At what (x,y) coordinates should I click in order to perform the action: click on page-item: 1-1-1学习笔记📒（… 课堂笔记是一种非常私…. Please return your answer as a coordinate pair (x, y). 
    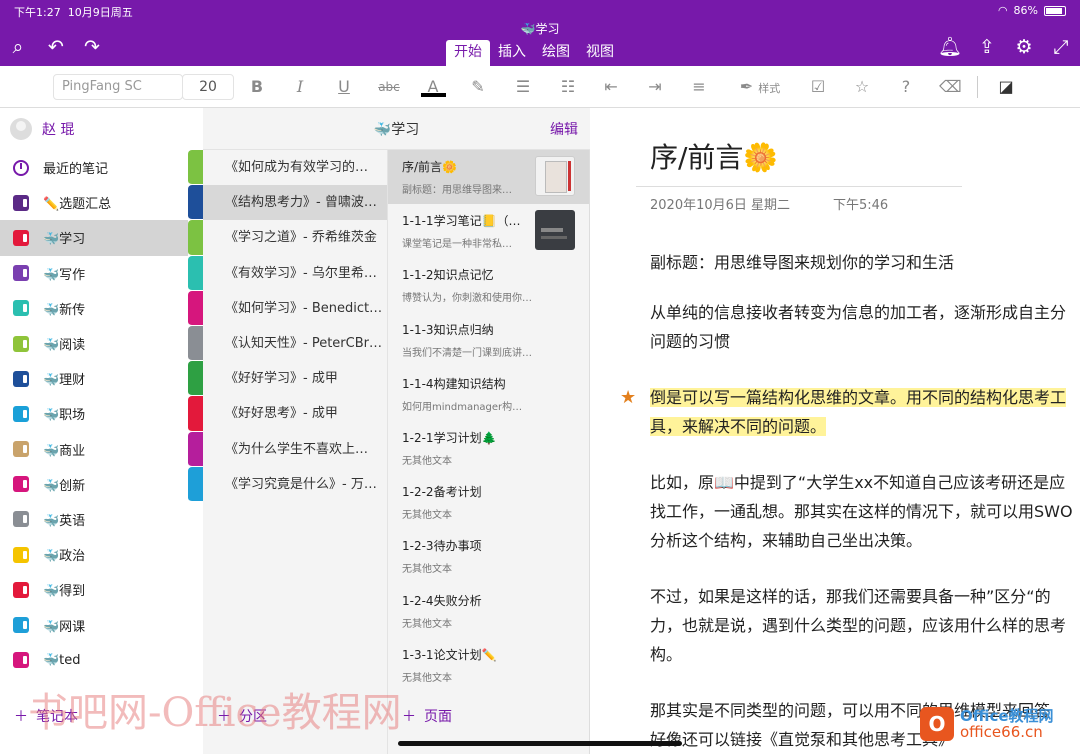
    Looking at the image, I should click on (488, 231).